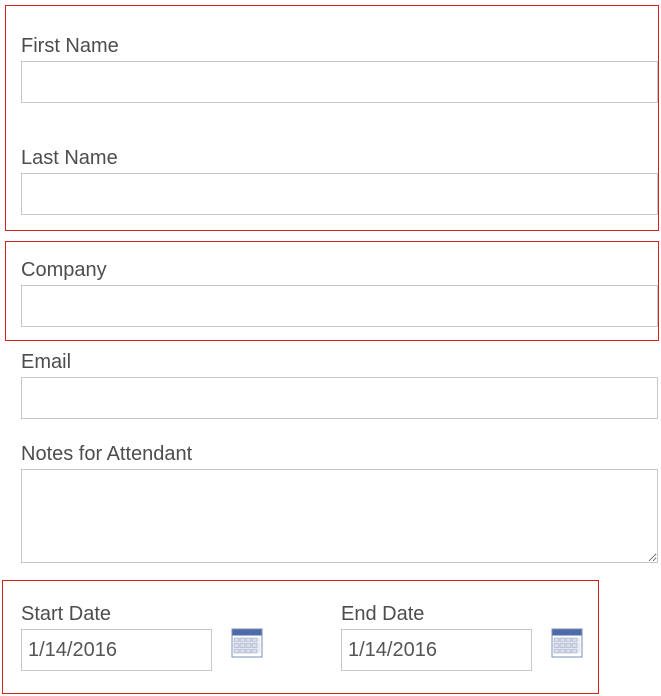 The image size is (661, 696). I want to click on start-date-input, so click(116, 650).